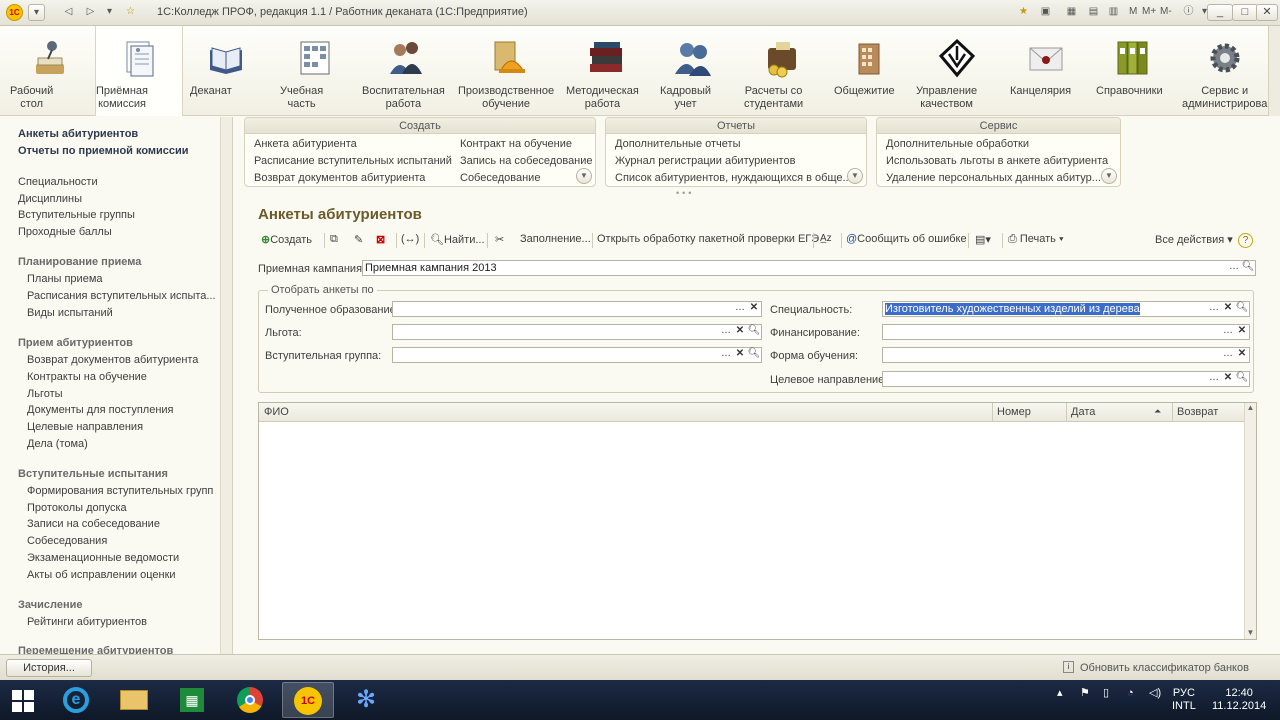 The height and width of the screenshot is (720, 1280). What do you see at coordinates (606, 71) in the screenshot?
I see `section-methodical: Методическая работа` at bounding box center [606, 71].